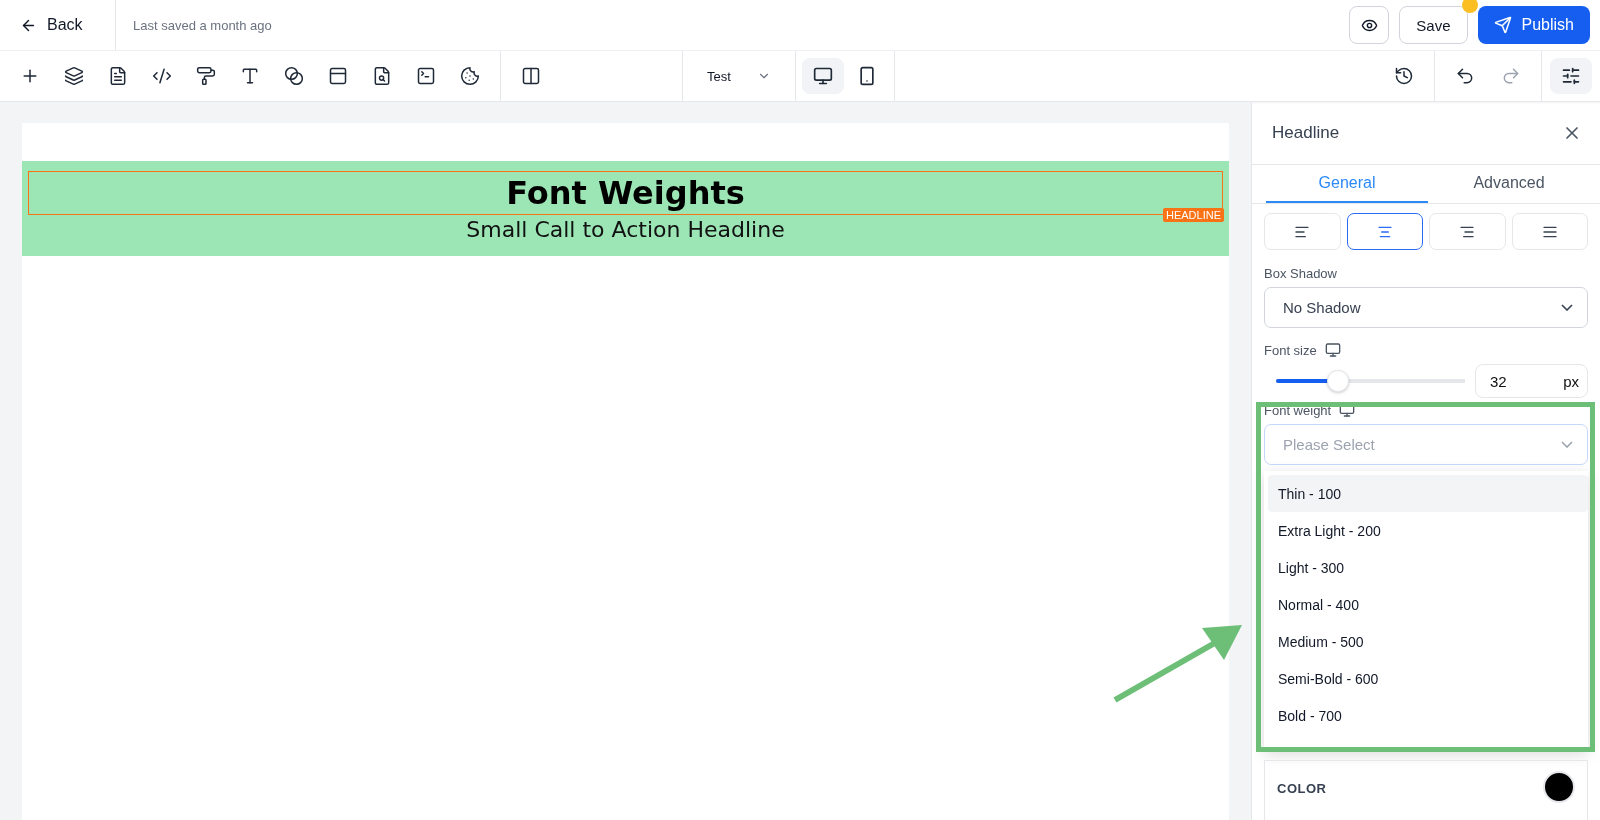 This screenshot has height=820, width=1600. I want to click on window-icon, so click(338, 76).